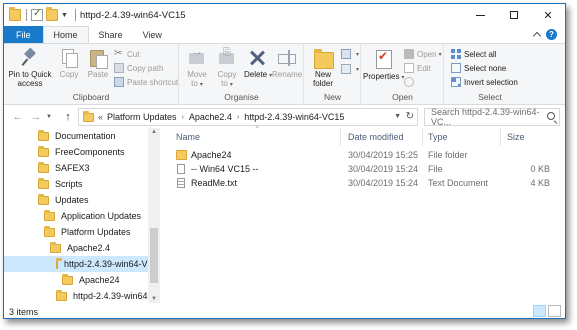  What do you see at coordinates (206, 183) in the screenshot?
I see `file-name-cell: ReadMe.txt` at bounding box center [206, 183].